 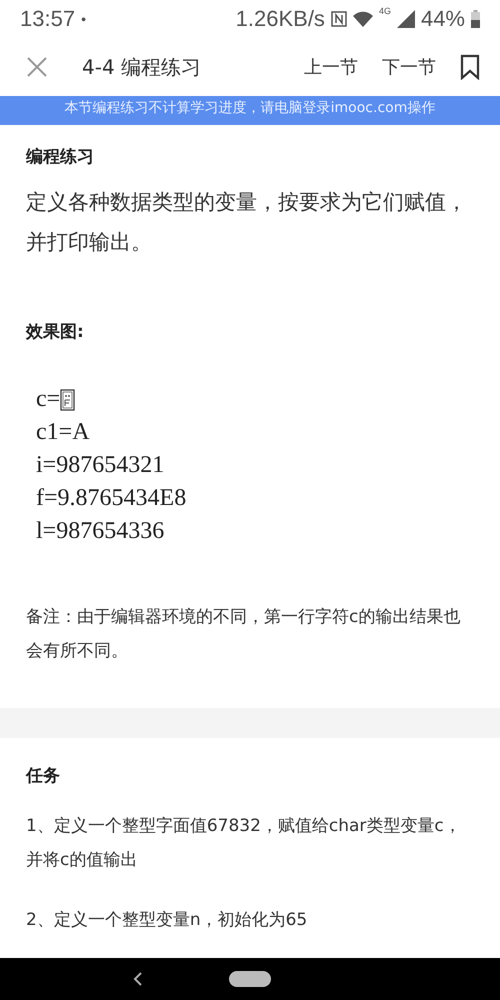 What do you see at coordinates (244, 843) in the screenshot?
I see `task-item: 1、定义一个整型字面值67832，赋值给char类型变量c，并将c的值输出` at bounding box center [244, 843].